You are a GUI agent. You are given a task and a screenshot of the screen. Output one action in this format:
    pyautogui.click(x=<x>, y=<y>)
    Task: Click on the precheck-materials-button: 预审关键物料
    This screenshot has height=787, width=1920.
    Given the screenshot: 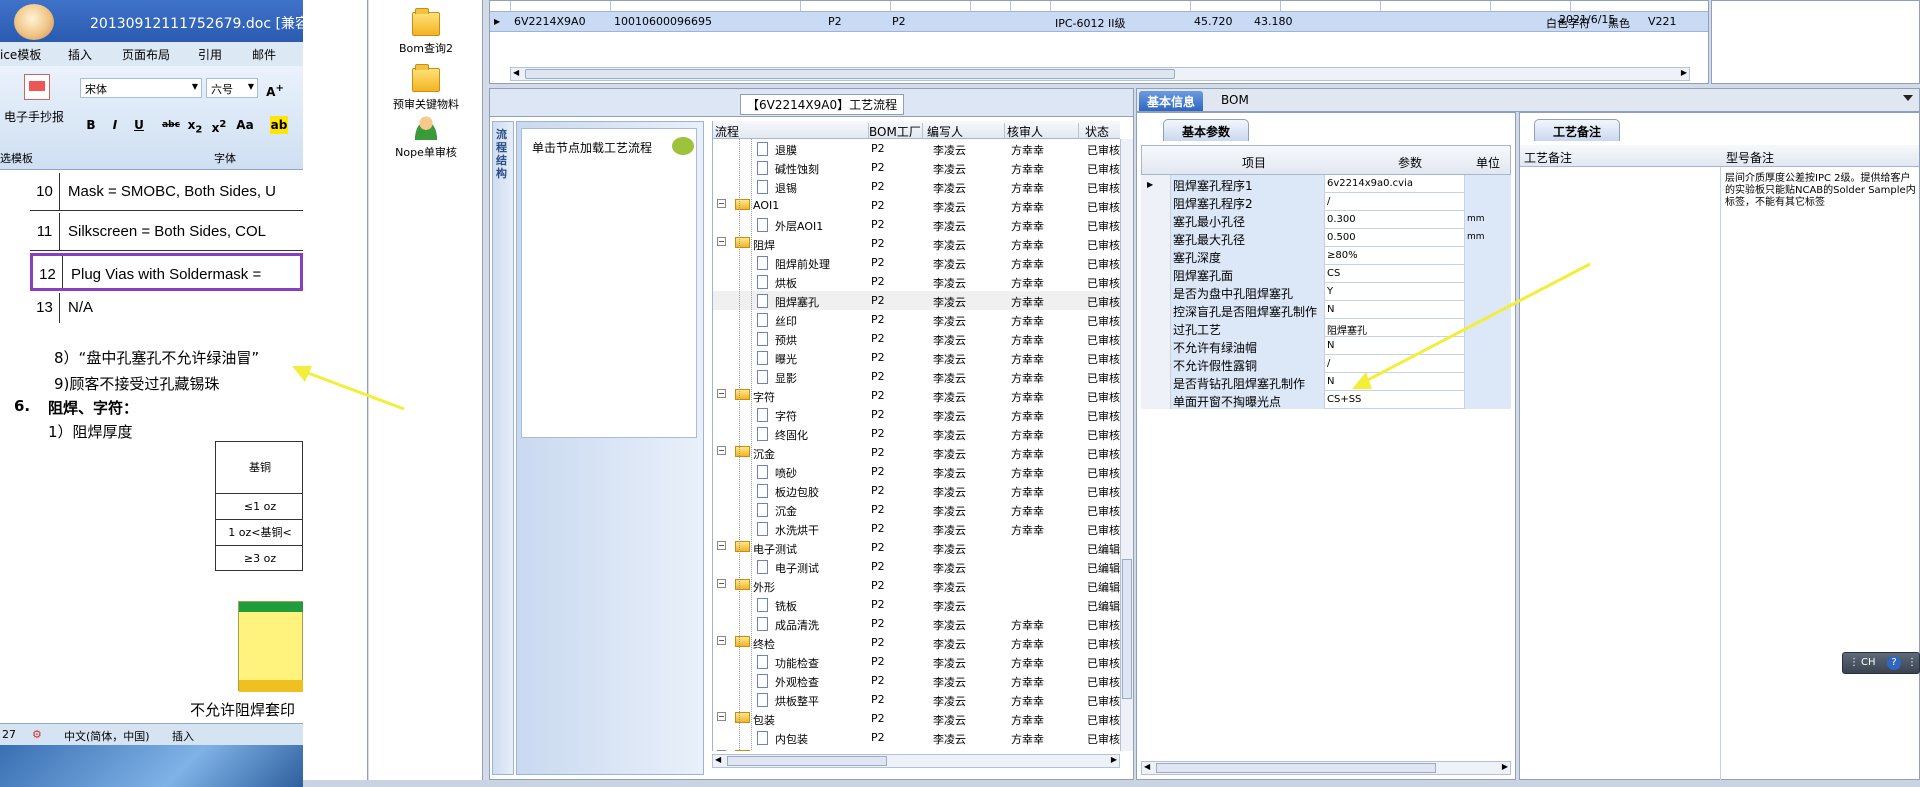 What is the action you would take?
    pyautogui.click(x=426, y=88)
    